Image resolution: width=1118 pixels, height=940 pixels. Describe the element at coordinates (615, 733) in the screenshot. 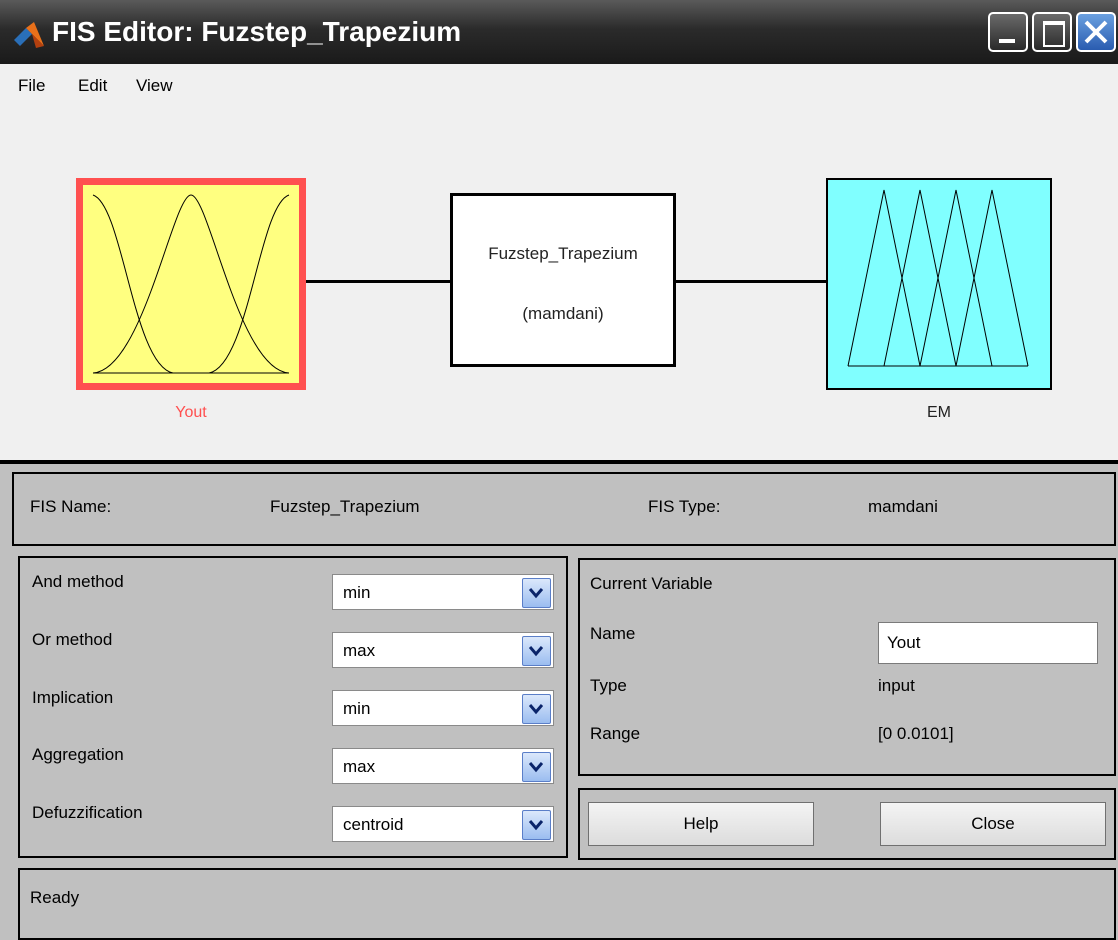

I see `range-label: Range` at that location.